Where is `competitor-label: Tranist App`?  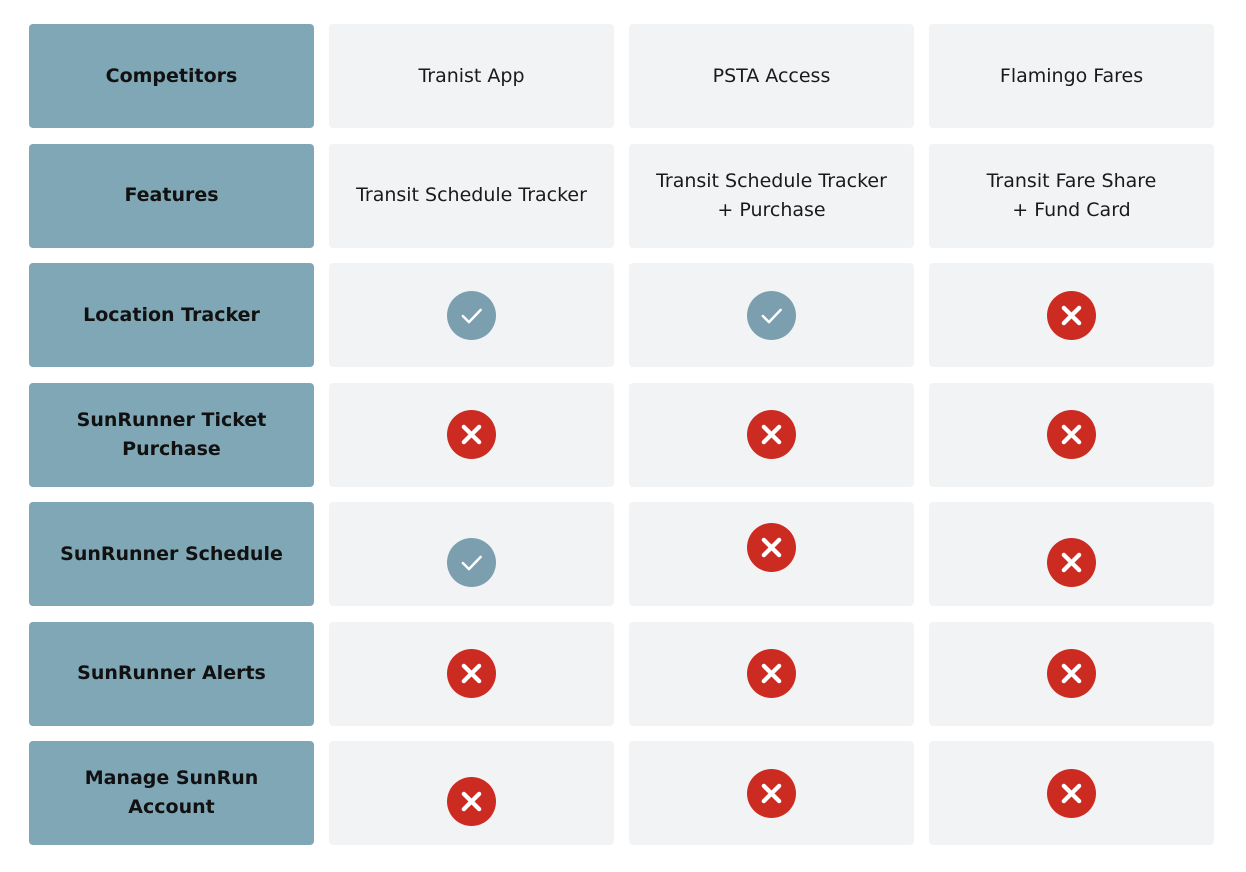 competitor-label: Tranist App is located at coordinates (471, 75).